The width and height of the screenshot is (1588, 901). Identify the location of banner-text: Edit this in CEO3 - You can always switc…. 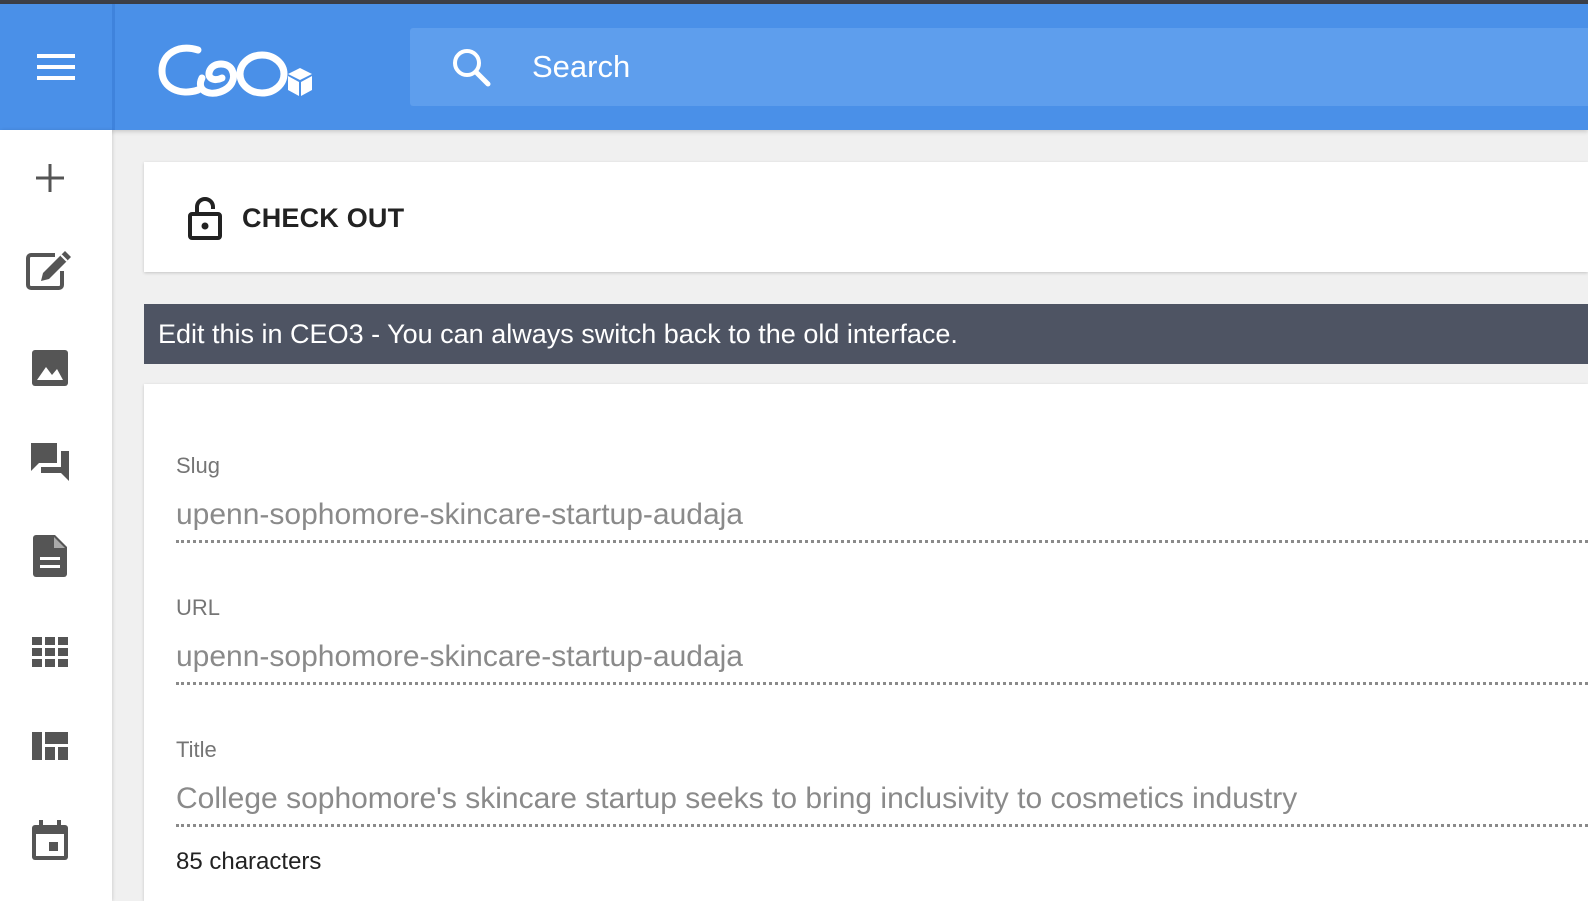
(558, 333).